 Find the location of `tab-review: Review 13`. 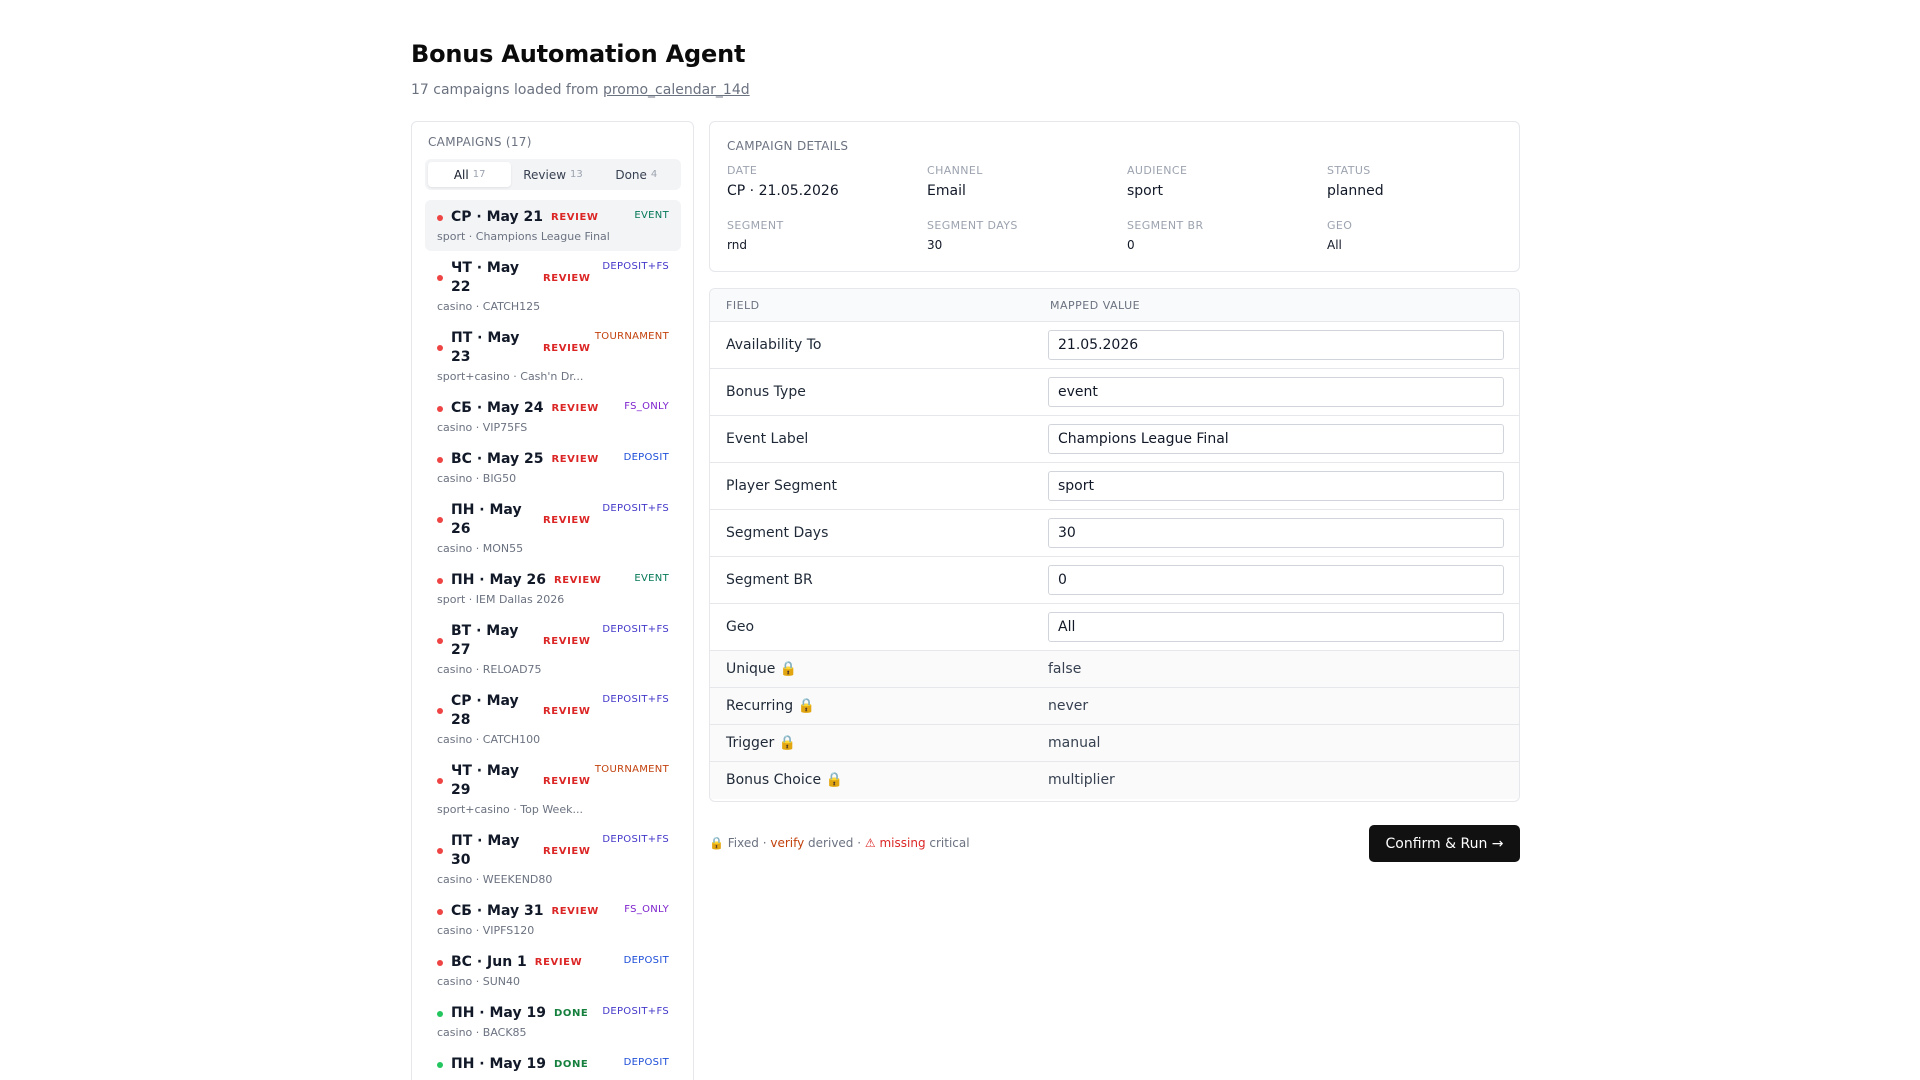

tab-review: Review 13 is located at coordinates (552, 174).